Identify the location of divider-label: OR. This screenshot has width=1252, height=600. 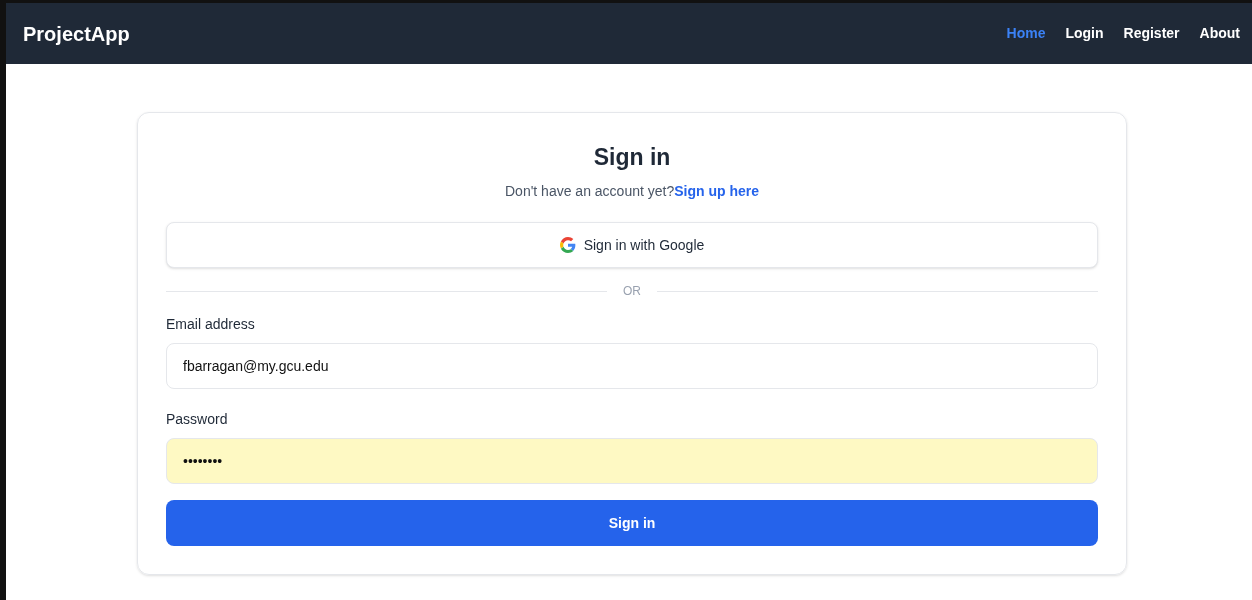
(632, 291).